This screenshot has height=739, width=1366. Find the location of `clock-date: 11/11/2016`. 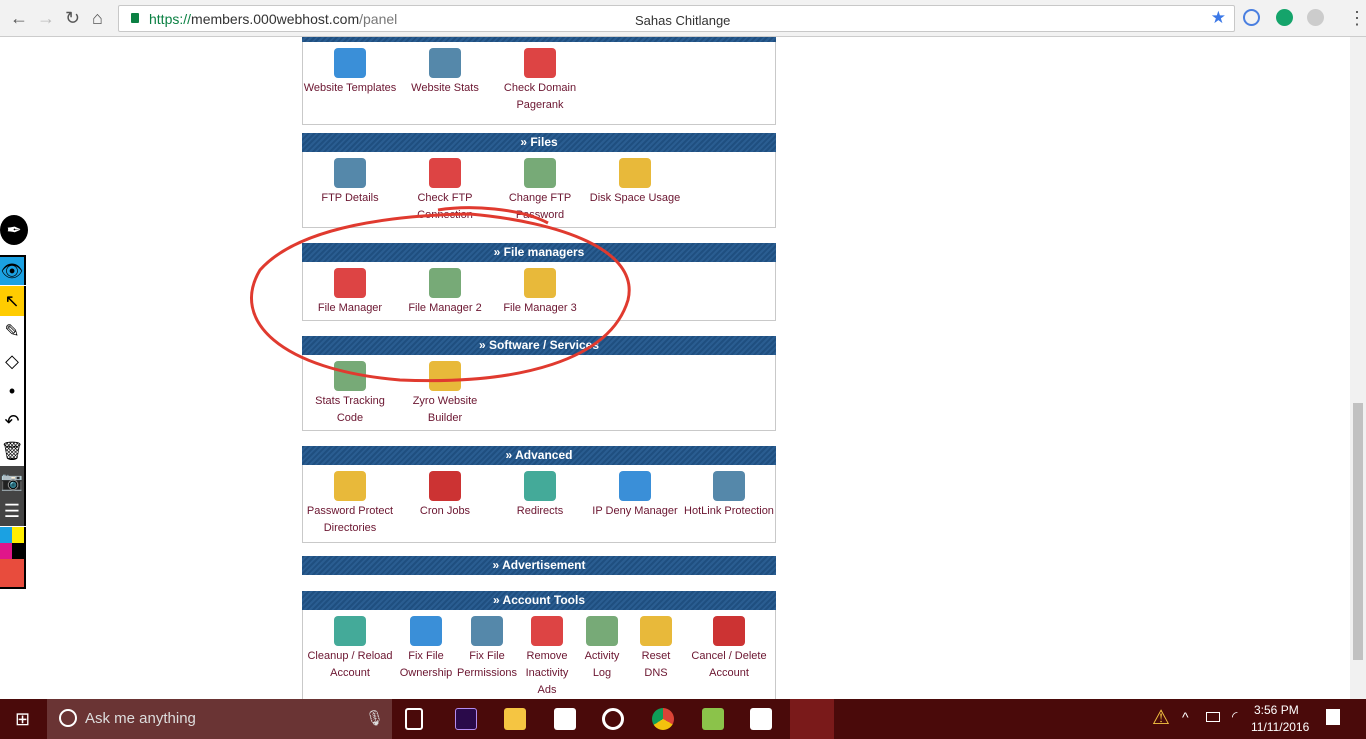

clock-date: 11/11/2016 is located at coordinates (1280, 727).